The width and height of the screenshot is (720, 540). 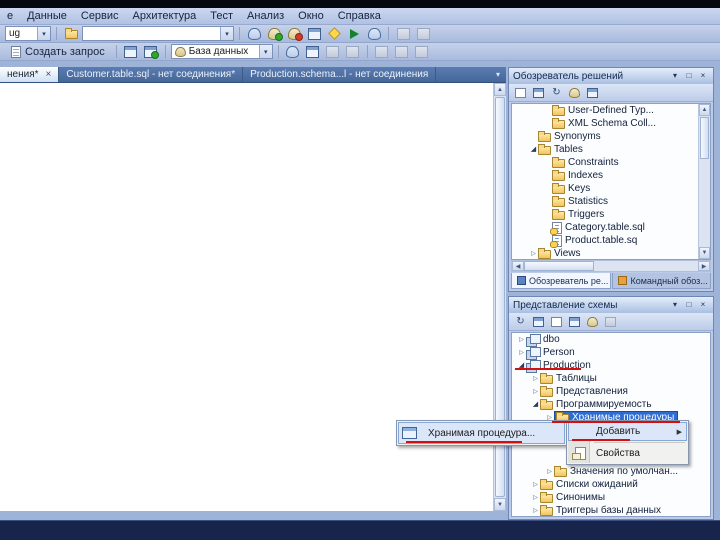 I want to click on tree-item-wait-lists: Списки ожиданий, so click(x=611, y=484).